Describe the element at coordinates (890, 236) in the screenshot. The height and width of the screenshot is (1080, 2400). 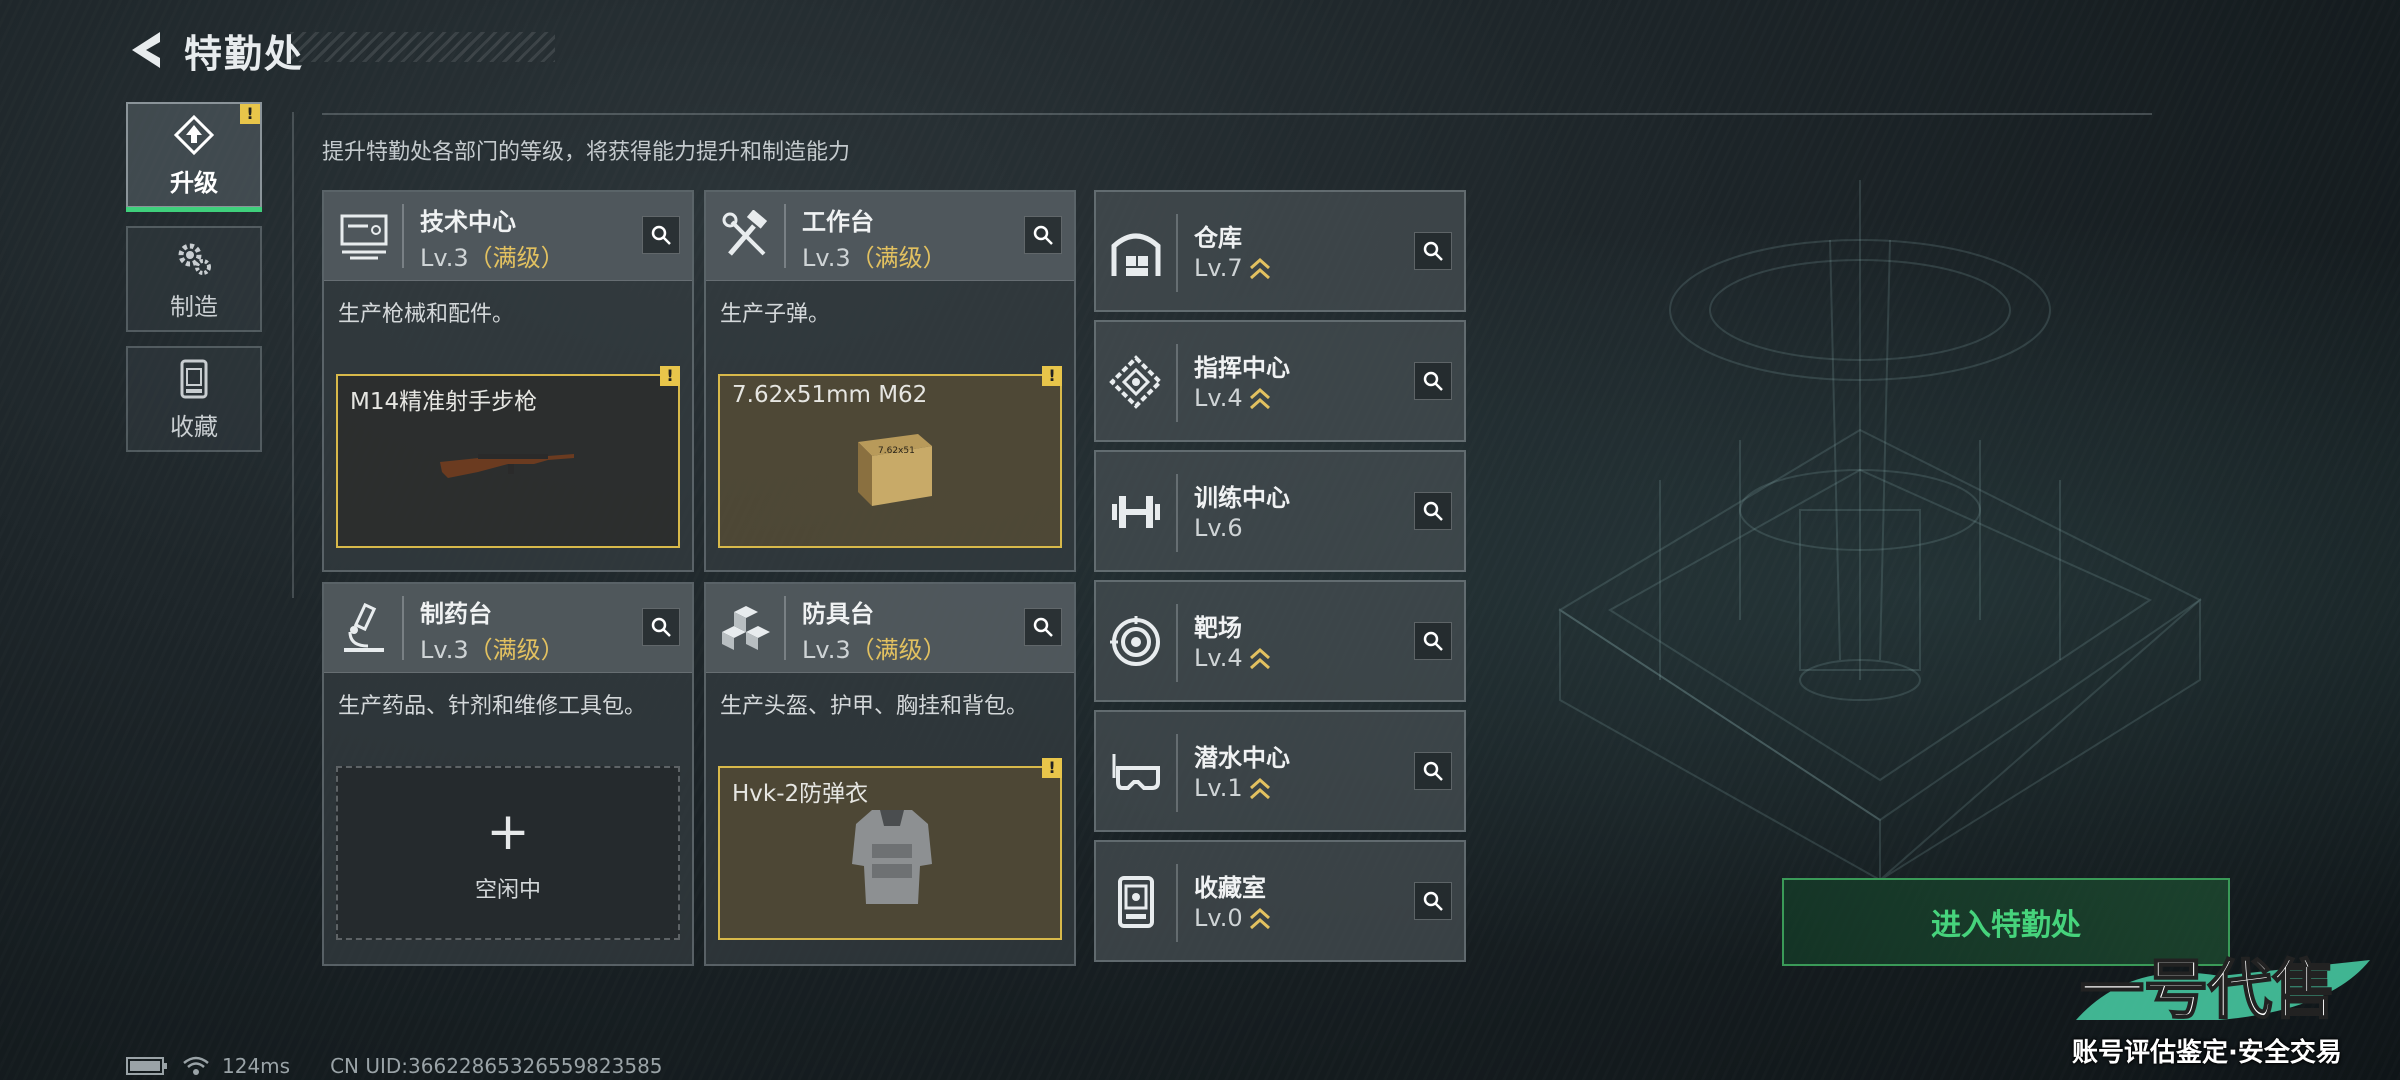
I see `card-header: 工作台 Lv.3（满级）` at that location.